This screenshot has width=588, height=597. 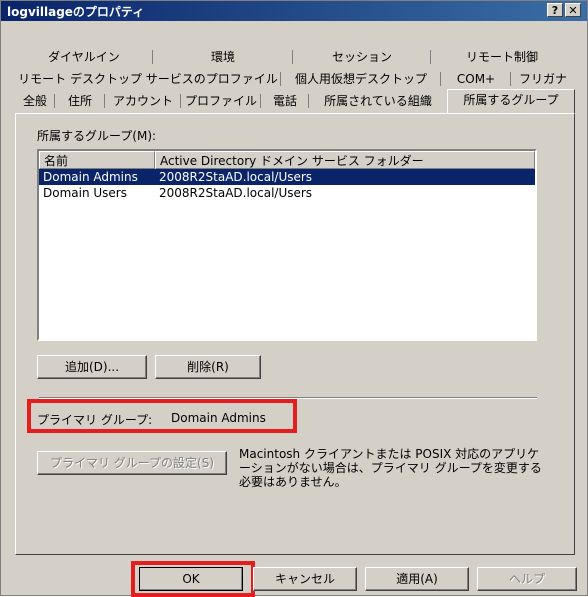 I want to click on tab-label: セッション, so click(x=361, y=57).